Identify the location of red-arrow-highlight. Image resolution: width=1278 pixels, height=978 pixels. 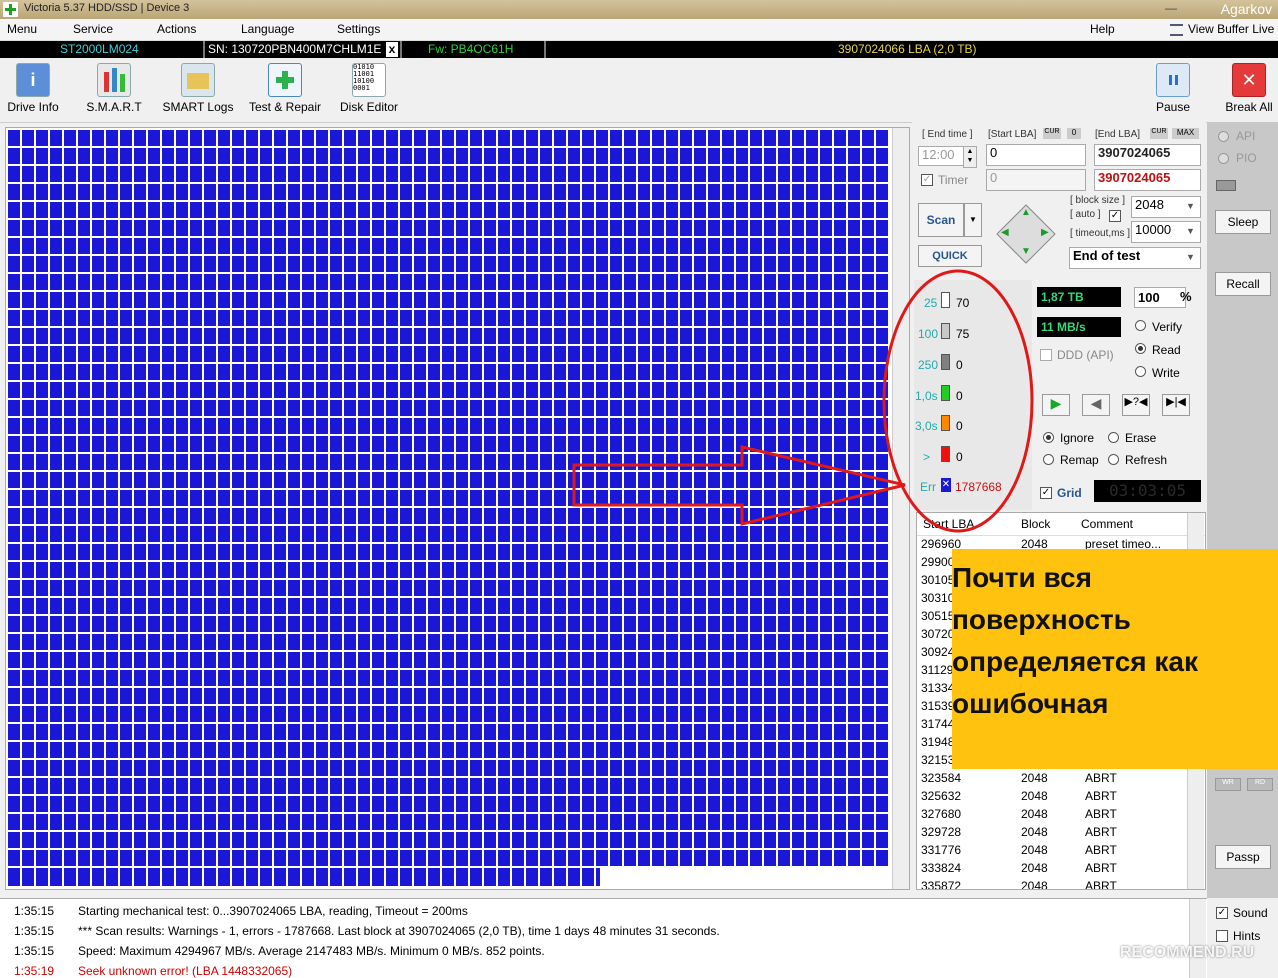
(739, 485).